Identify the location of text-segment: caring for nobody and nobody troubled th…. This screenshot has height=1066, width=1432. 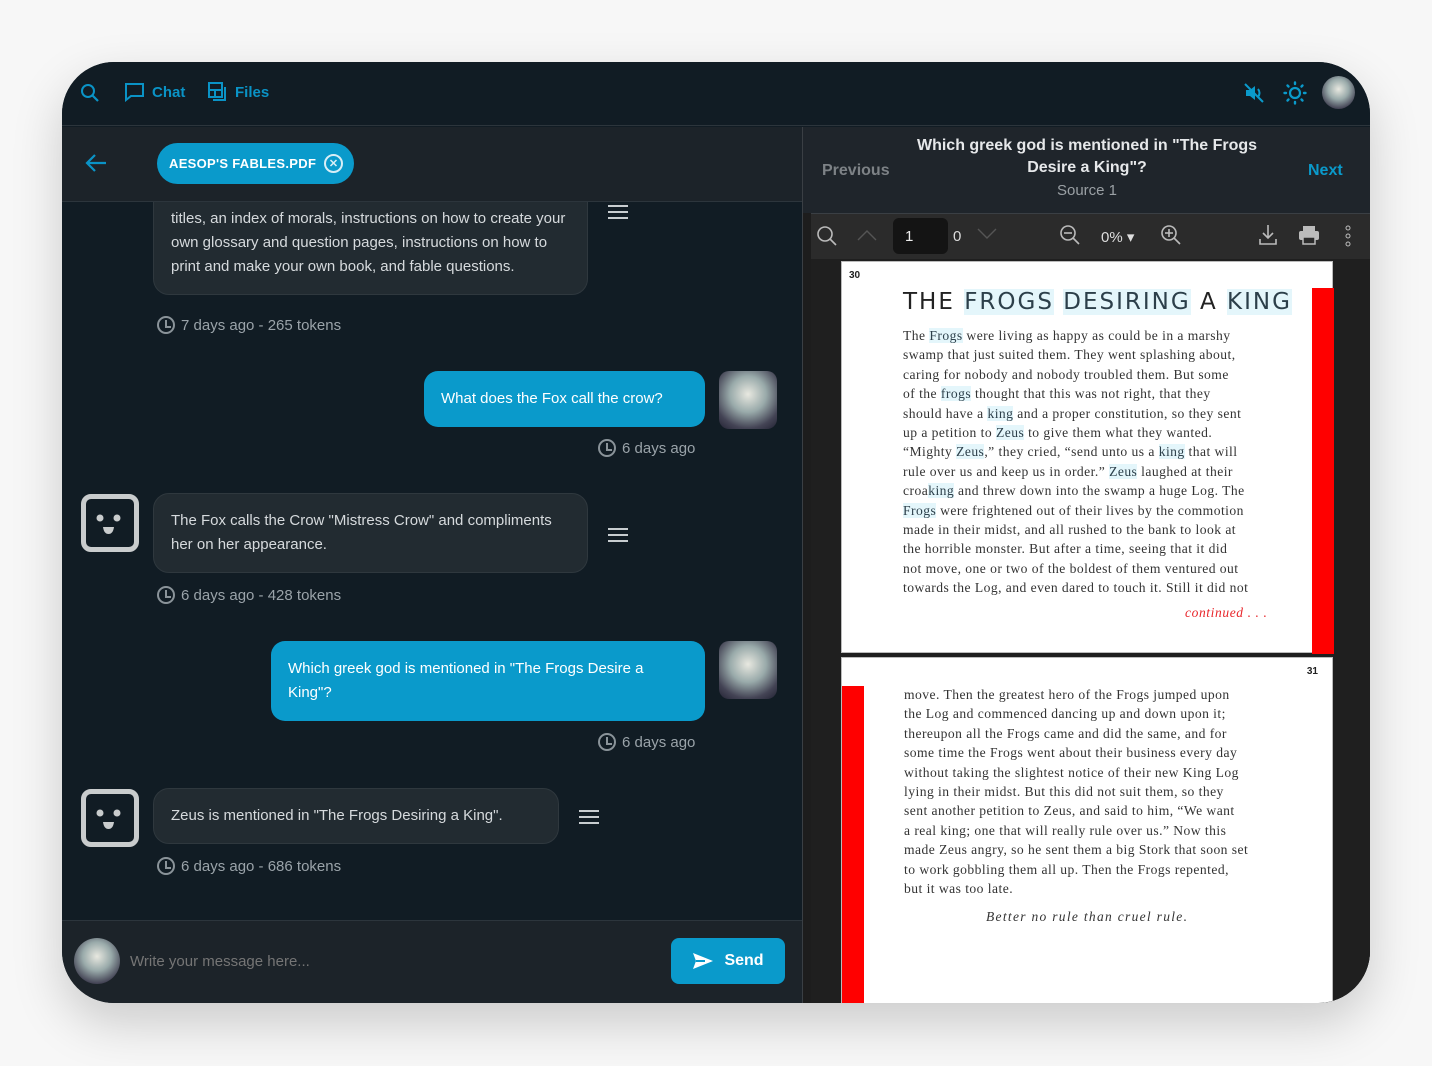
(1066, 374).